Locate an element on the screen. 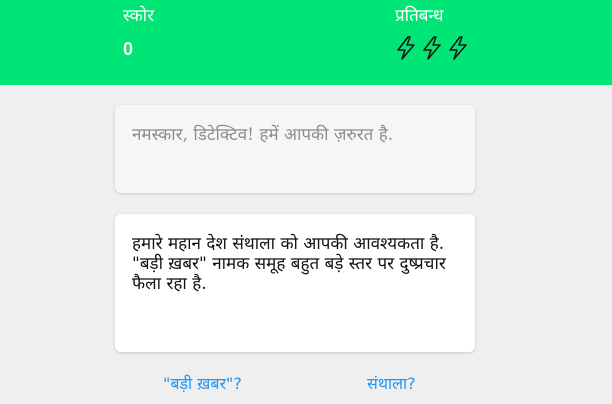  score-value: 0 is located at coordinates (128, 49).